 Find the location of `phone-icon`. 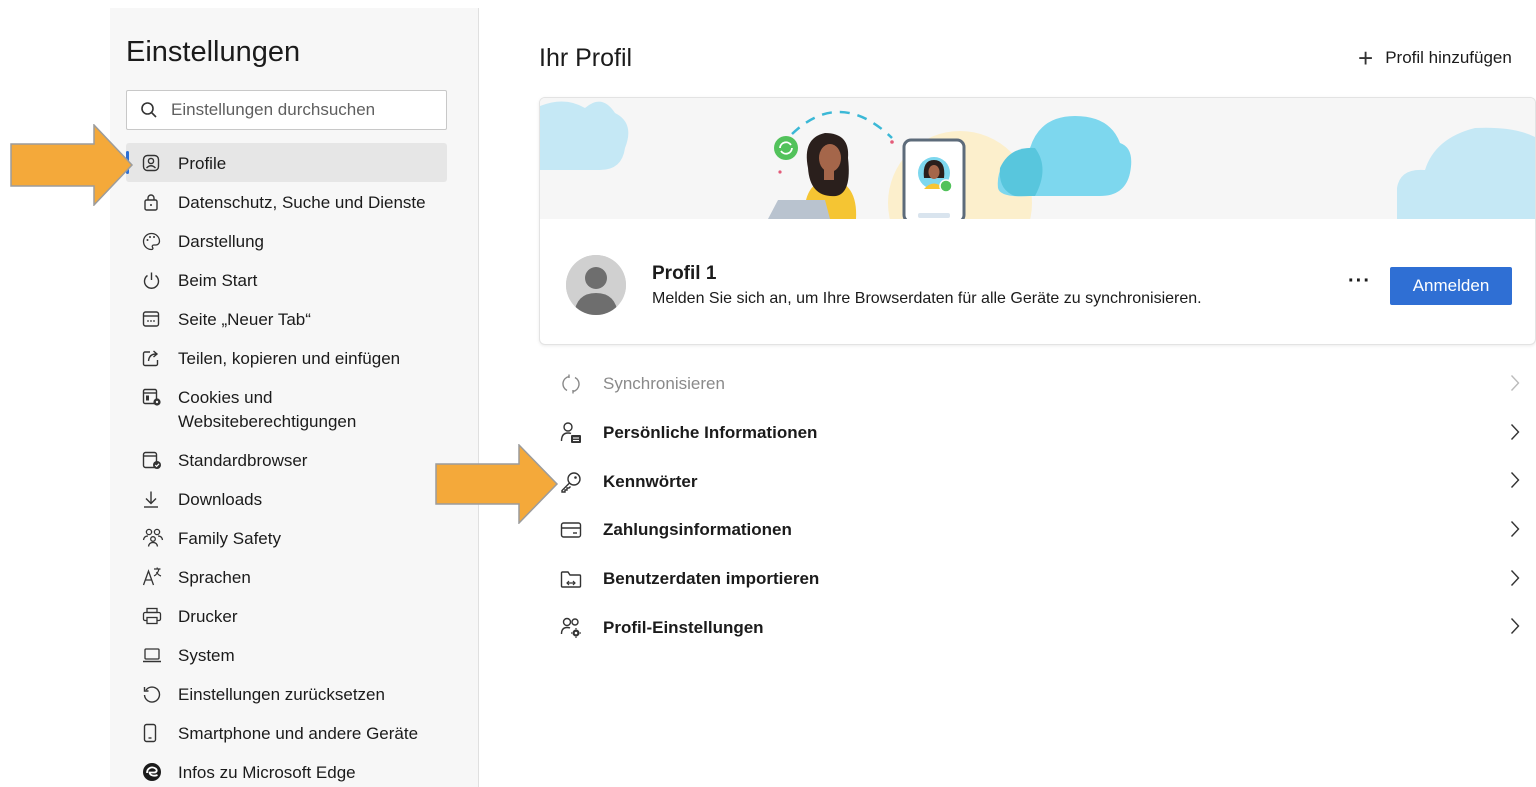

phone-icon is located at coordinates (160, 733).